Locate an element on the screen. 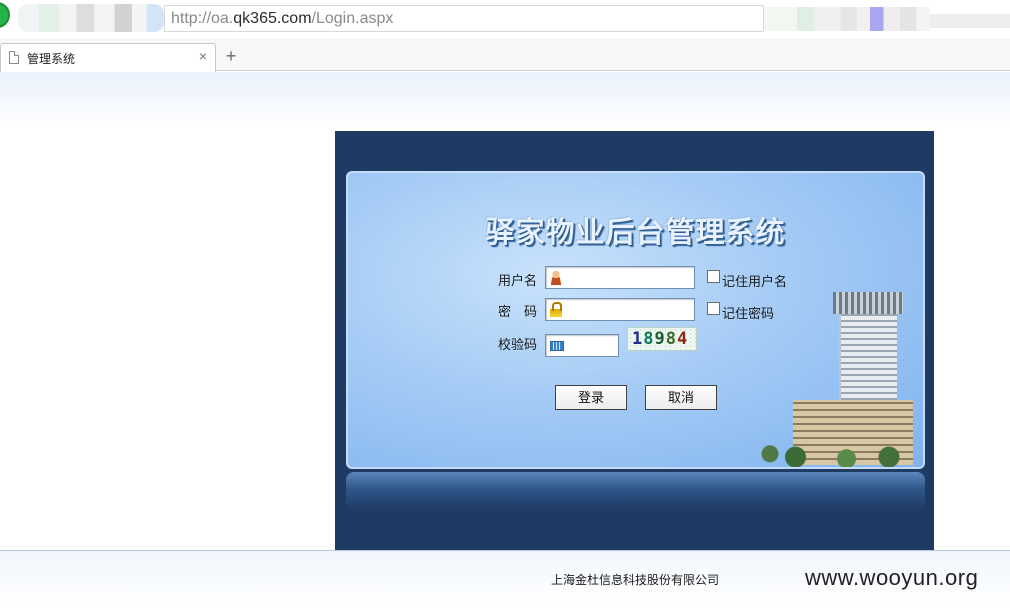 This screenshot has height=608, width=1010. url-prefix: http://oa. is located at coordinates (202, 18).